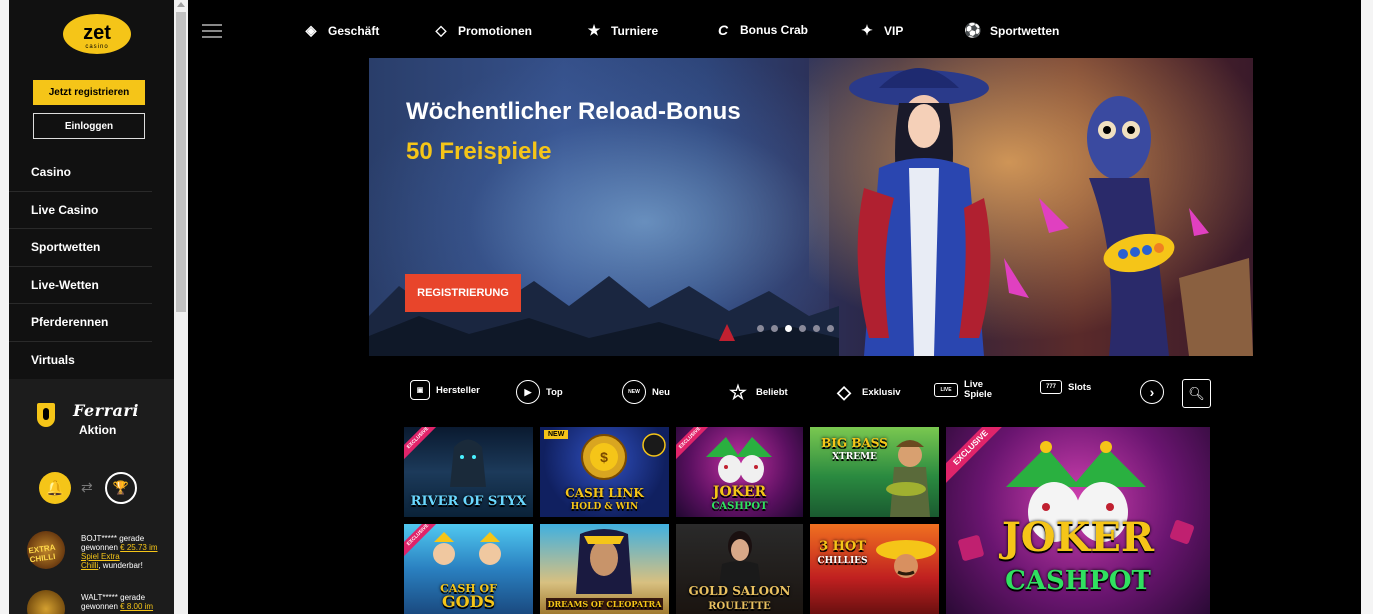 This screenshot has width=1373, height=614. What do you see at coordinates (441, 30) in the screenshot?
I see `gem-icon: ◇` at bounding box center [441, 30].